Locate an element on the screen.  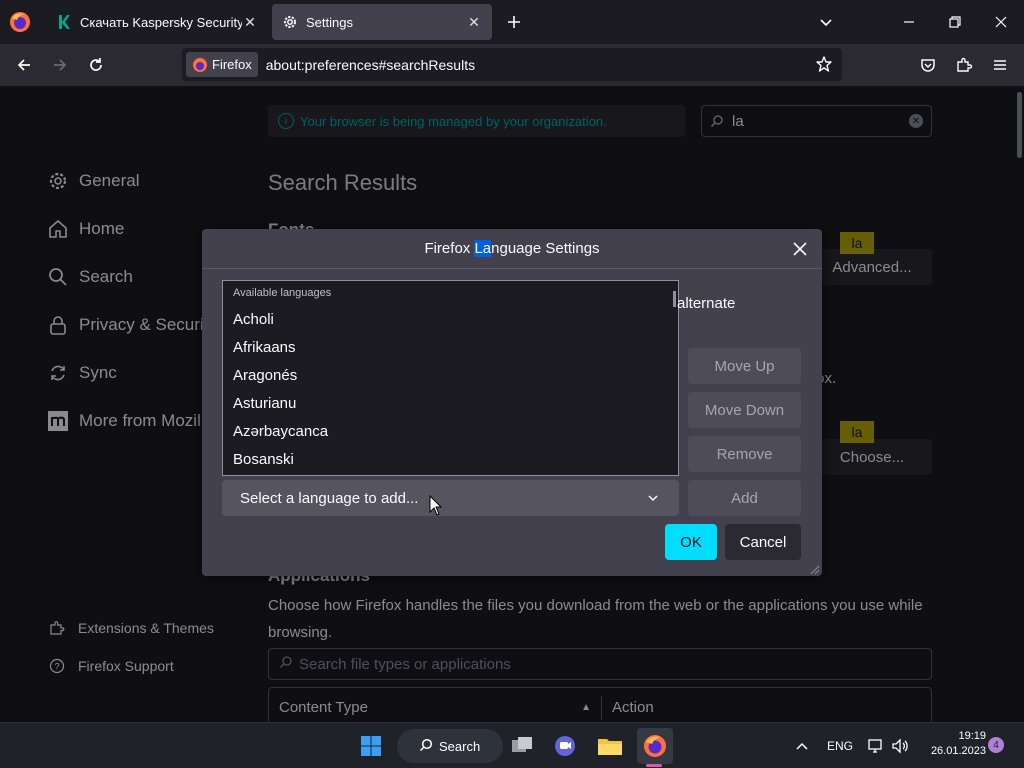
address-bar: Firefox about:preferences#searchResults is located at coordinates (512, 64).